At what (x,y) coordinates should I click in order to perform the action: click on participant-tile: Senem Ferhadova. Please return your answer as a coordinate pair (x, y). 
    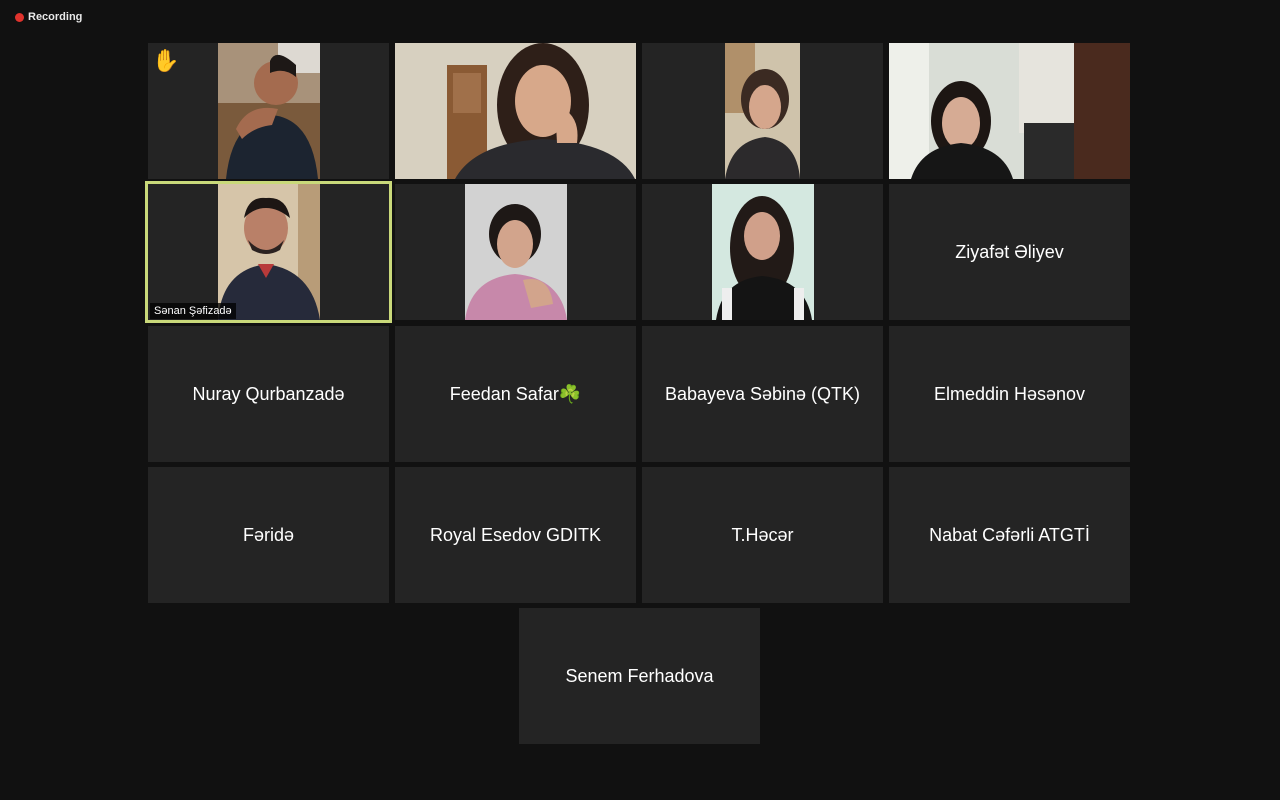
    Looking at the image, I should click on (639, 676).